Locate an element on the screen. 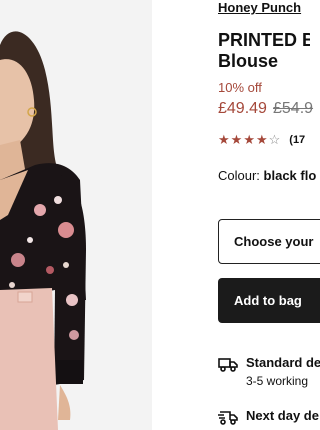  colour-label: Colour: is located at coordinates (239, 175).